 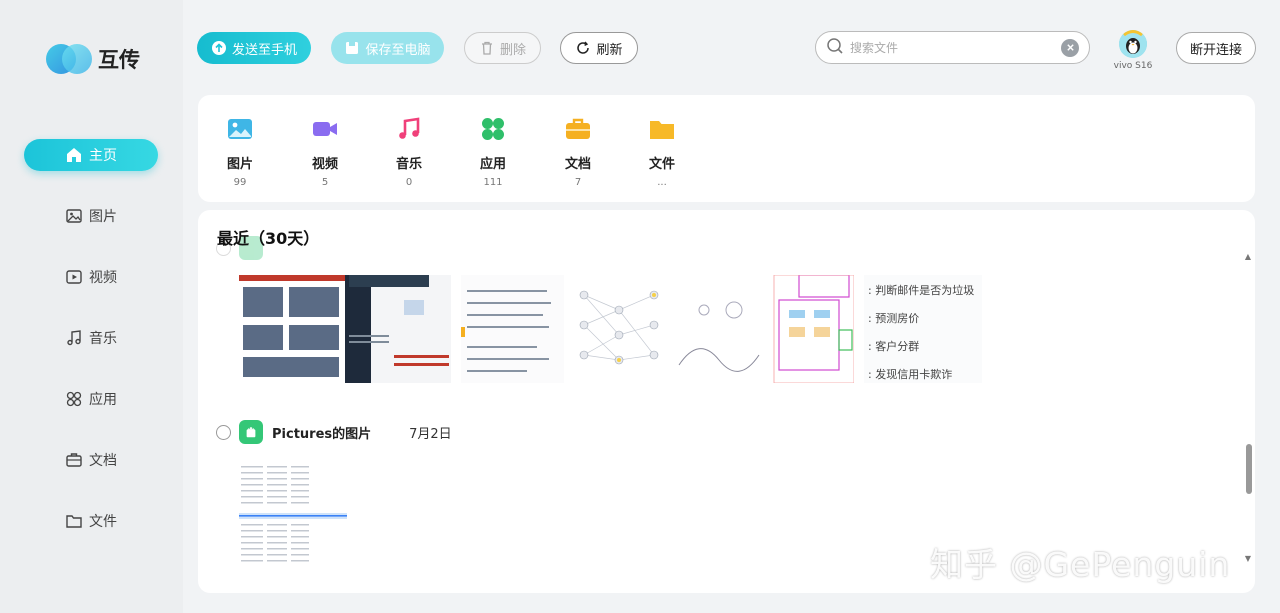 What do you see at coordinates (219, 48) in the screenshot?
I see `upload-icon` at bounding box center [219, 48].